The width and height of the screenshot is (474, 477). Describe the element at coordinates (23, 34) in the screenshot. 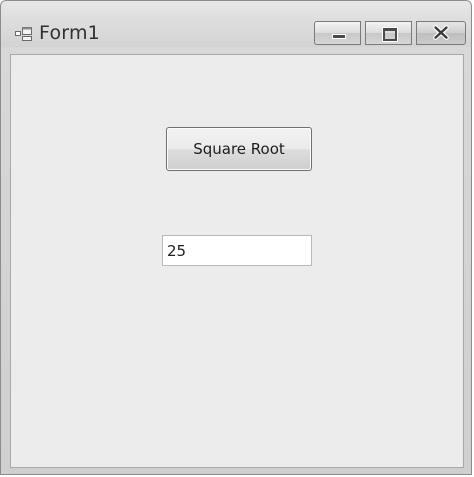

I see `form-icon` at that location.